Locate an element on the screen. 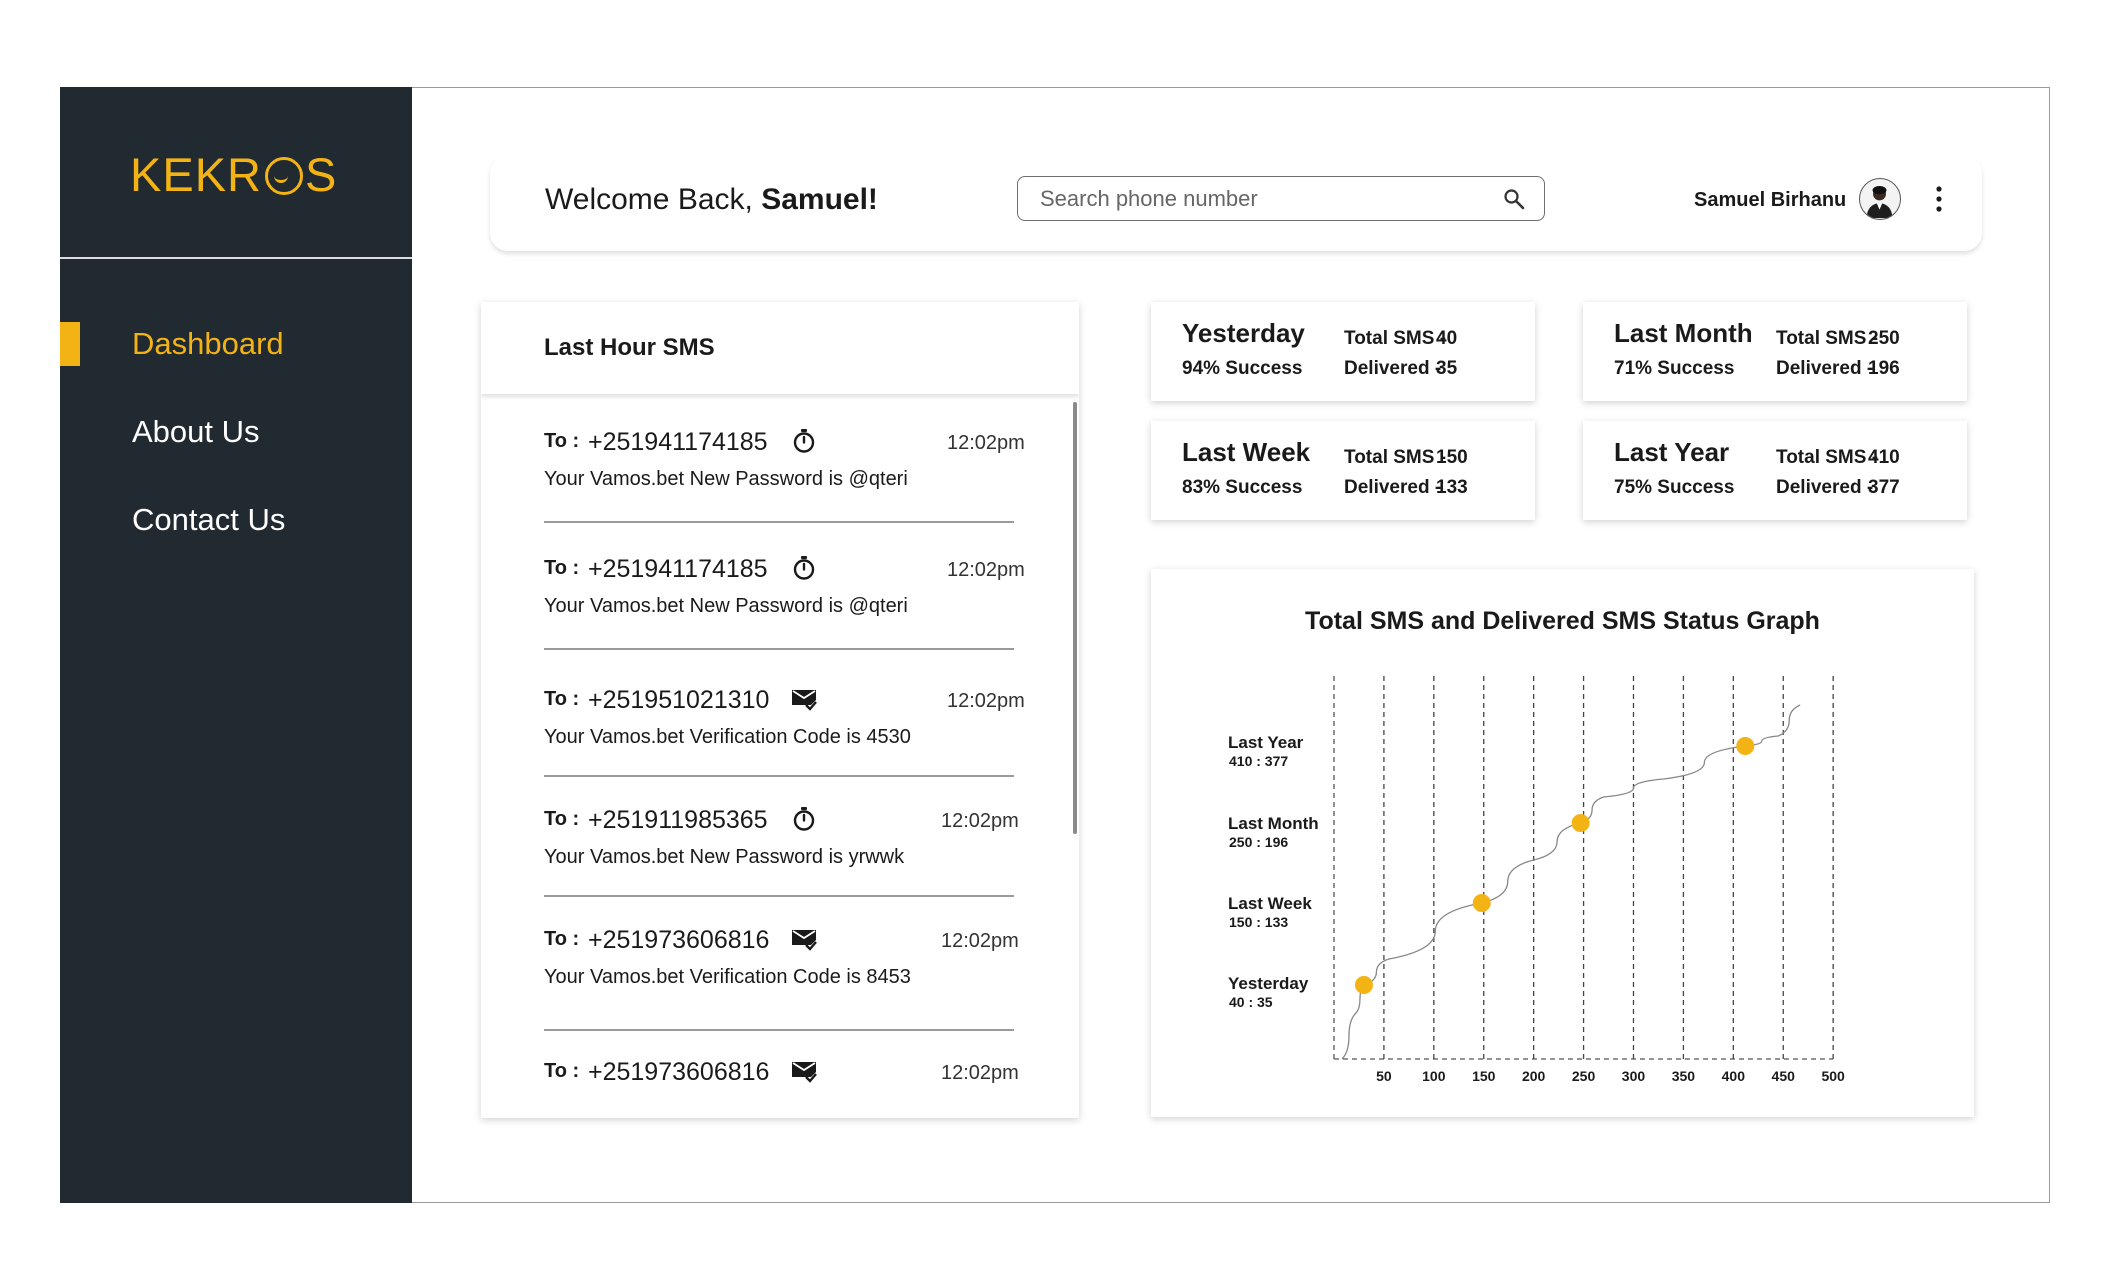 The image size is (2101, 1285). stat-delivered: Delivered -196 is located at coordinates (1838, 369).